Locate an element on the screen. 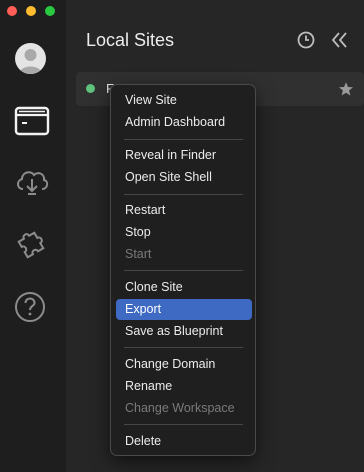 The width and height of the screenshot is (364, 472). star-icon is located at coordinates (346, 89).